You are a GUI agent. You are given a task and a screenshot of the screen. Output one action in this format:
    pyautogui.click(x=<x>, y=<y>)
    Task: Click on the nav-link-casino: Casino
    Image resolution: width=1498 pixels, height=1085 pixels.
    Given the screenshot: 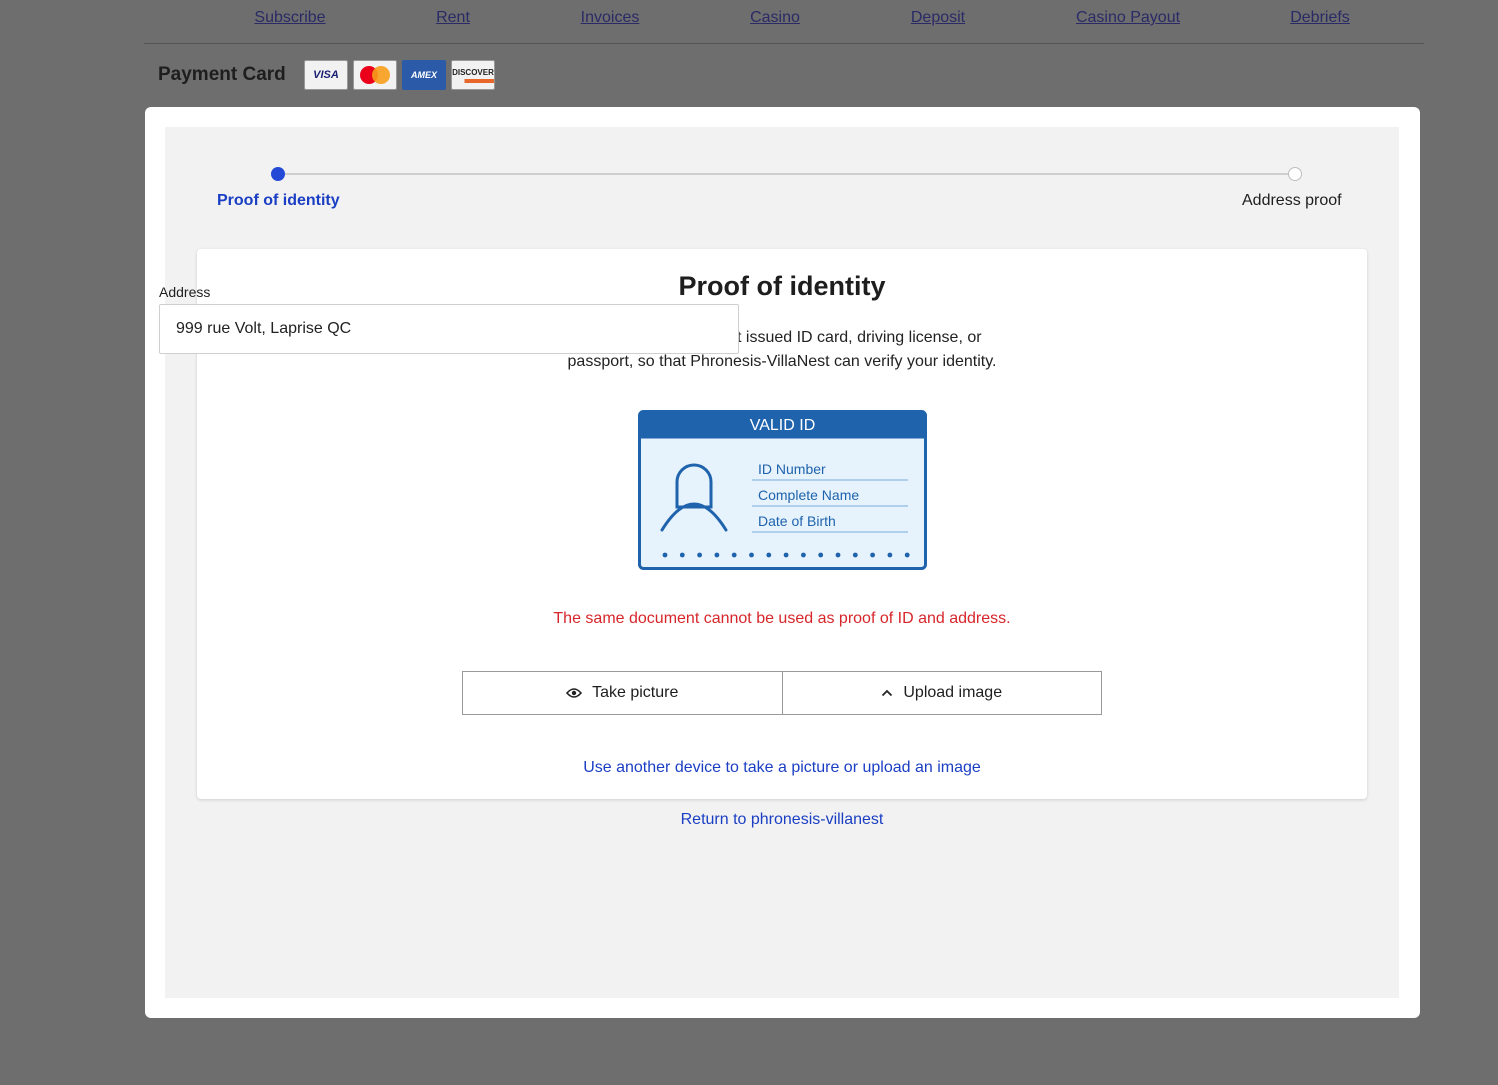 What is the action you would take?
    pyautogui.click(x=775, y=18)
    